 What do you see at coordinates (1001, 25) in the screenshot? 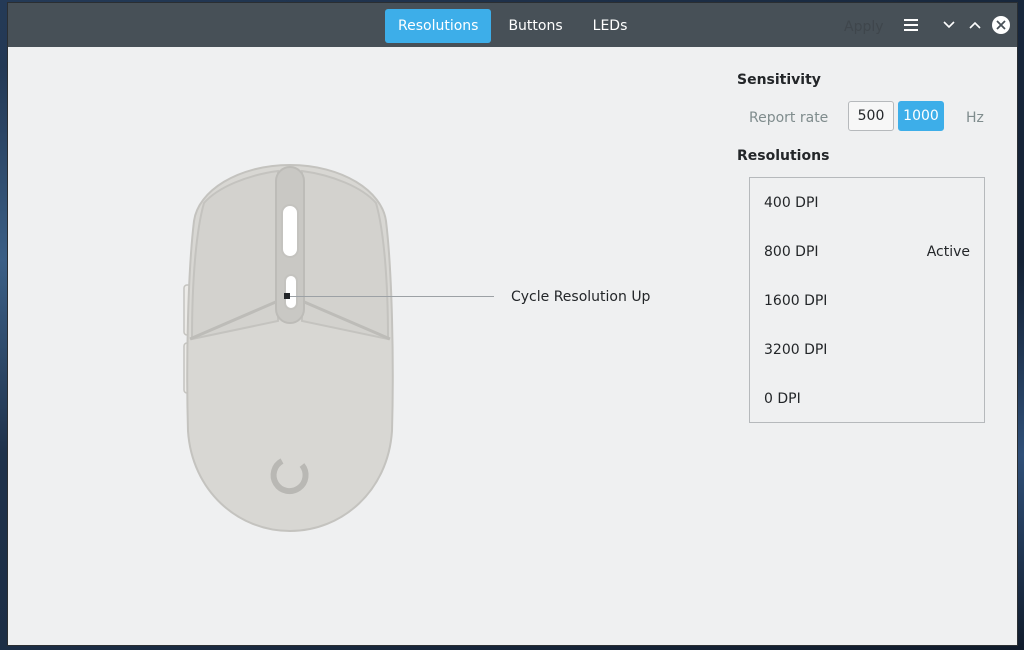
I see `close-icon` at bounding box center [1001, 25].